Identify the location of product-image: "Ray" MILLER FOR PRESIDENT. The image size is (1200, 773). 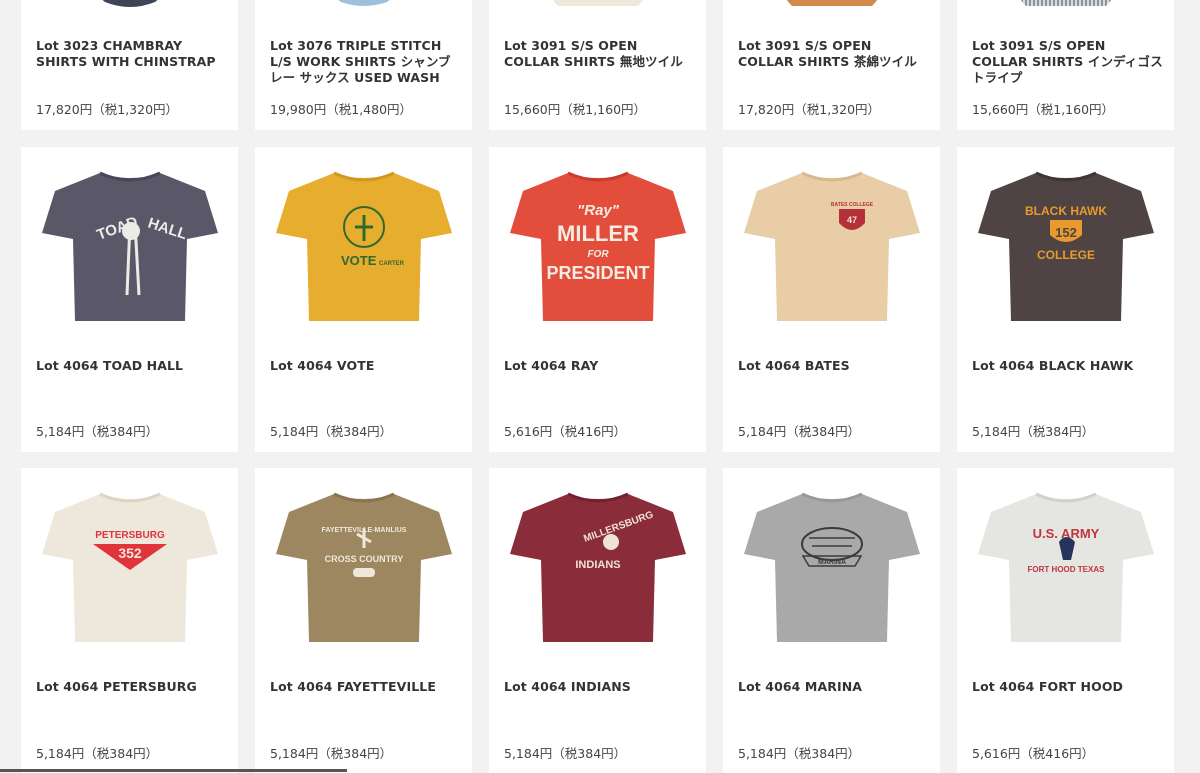
(597, 249).